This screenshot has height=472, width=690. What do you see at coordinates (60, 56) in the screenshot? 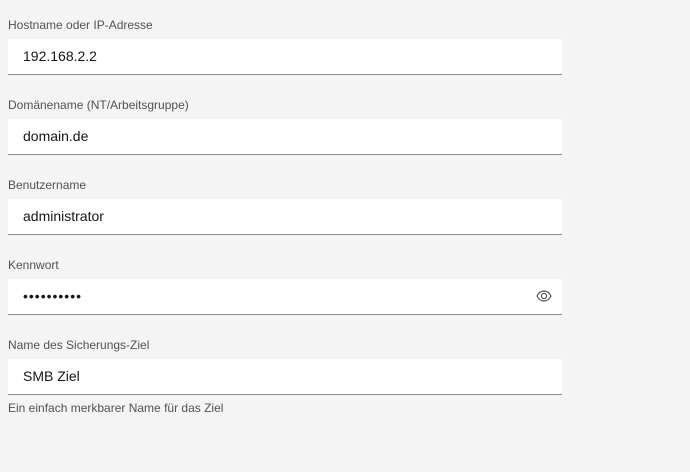
I see `hostname-value: 192.168.2.2` at bounding box center [60, 56].